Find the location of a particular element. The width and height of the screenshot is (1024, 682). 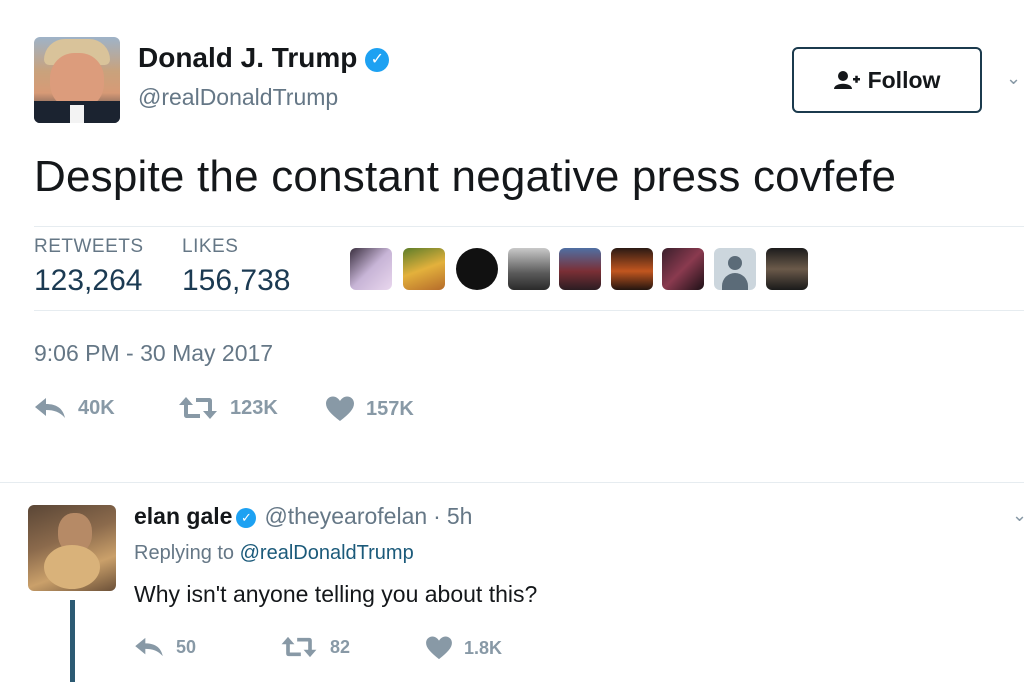

thread-line is located at coordinates (72, 641).